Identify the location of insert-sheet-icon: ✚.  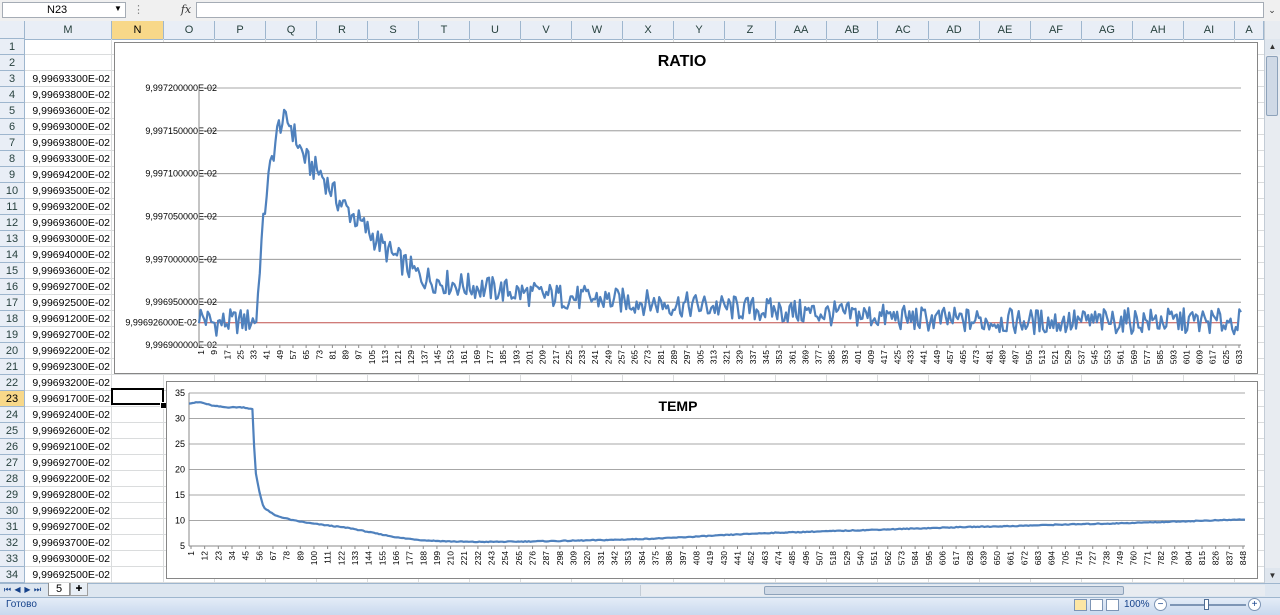
(79, 589).